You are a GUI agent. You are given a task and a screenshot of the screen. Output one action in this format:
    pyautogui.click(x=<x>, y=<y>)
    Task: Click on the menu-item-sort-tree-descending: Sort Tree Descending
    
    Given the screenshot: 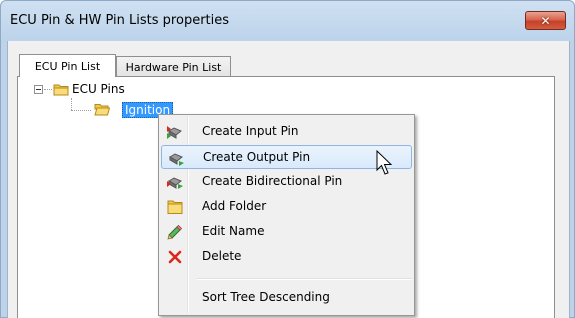 What is the action you would take?
    pyautogui.click(x=286, y=298)
    